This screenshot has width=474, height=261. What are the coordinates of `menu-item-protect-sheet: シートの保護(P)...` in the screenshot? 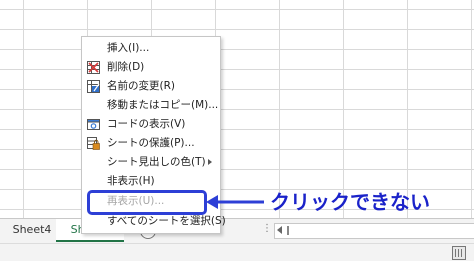 It's located at (151, 143).